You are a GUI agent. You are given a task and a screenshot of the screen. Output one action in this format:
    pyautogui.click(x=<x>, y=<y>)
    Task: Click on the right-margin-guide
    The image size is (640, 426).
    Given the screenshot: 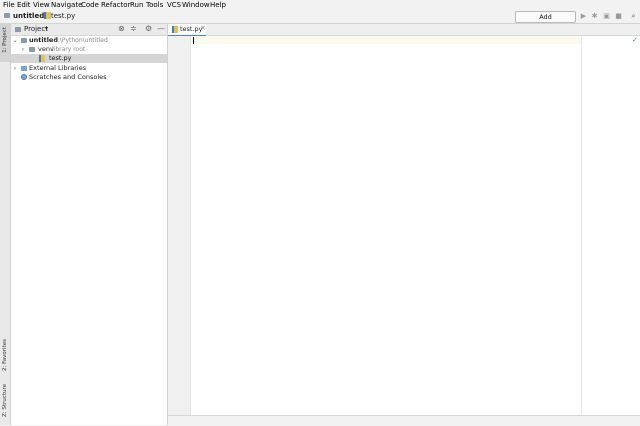 What is the action you would take?
    pyautogui.click(x=581, y=225)
    